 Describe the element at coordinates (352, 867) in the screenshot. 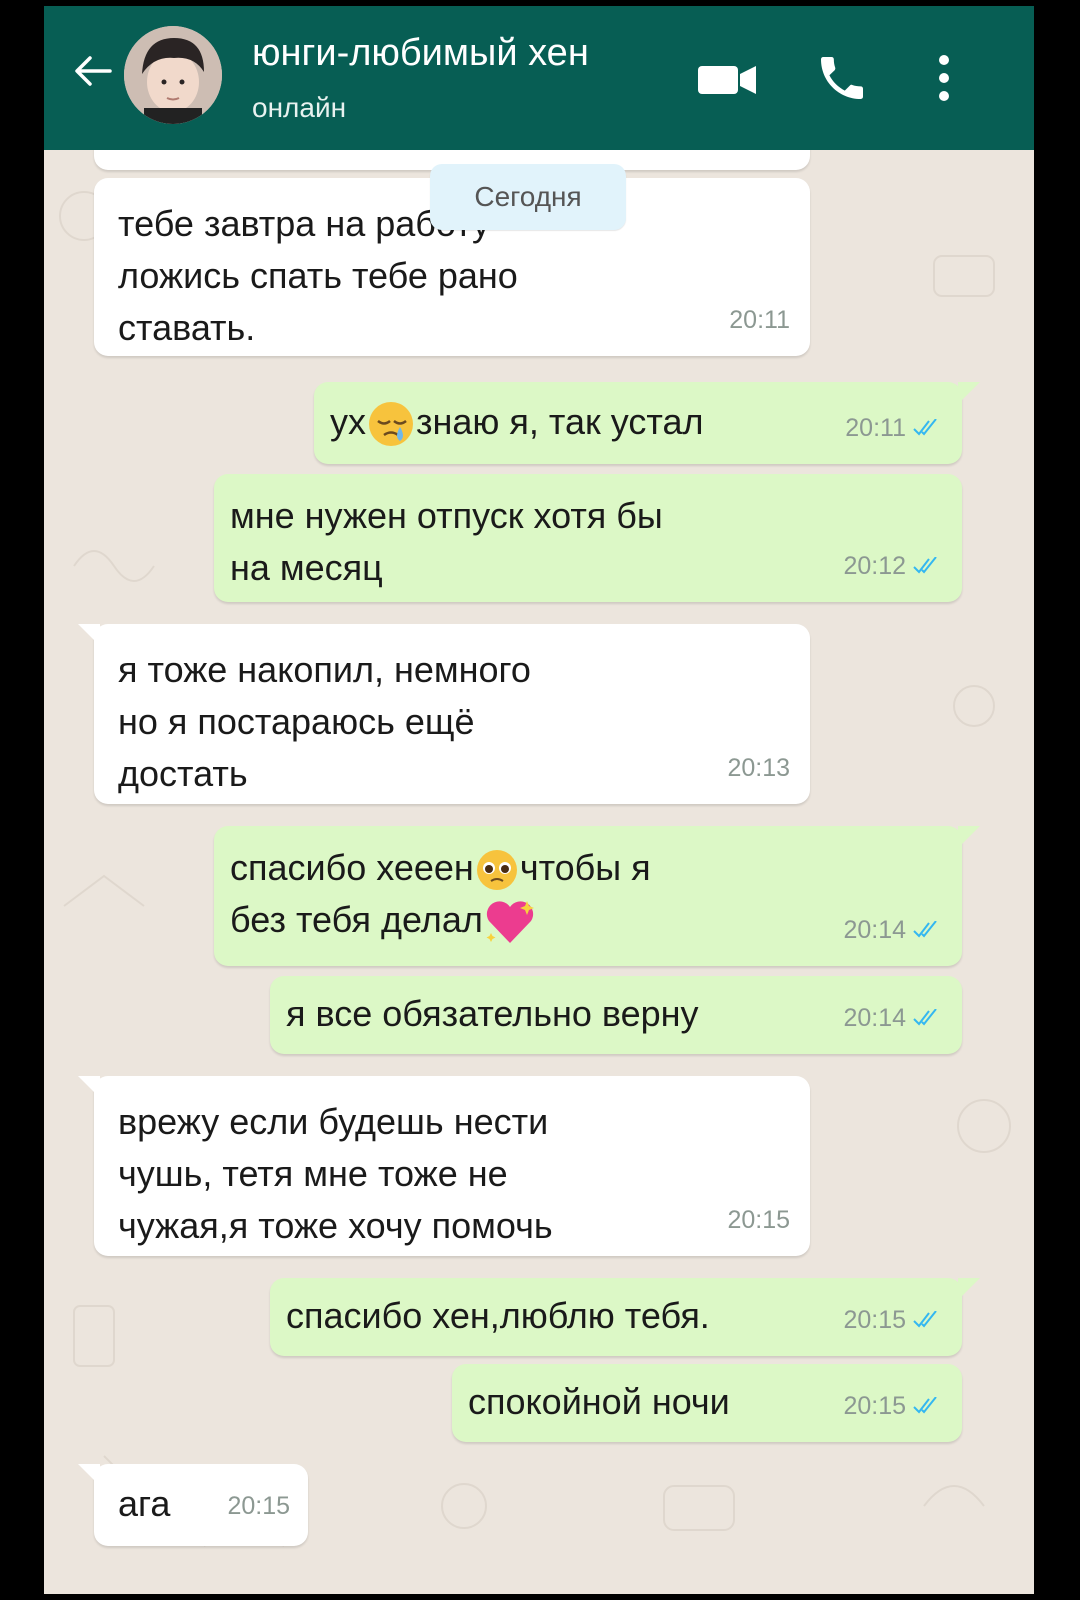

I see `message-text-part: спасибо хееен` at that location.